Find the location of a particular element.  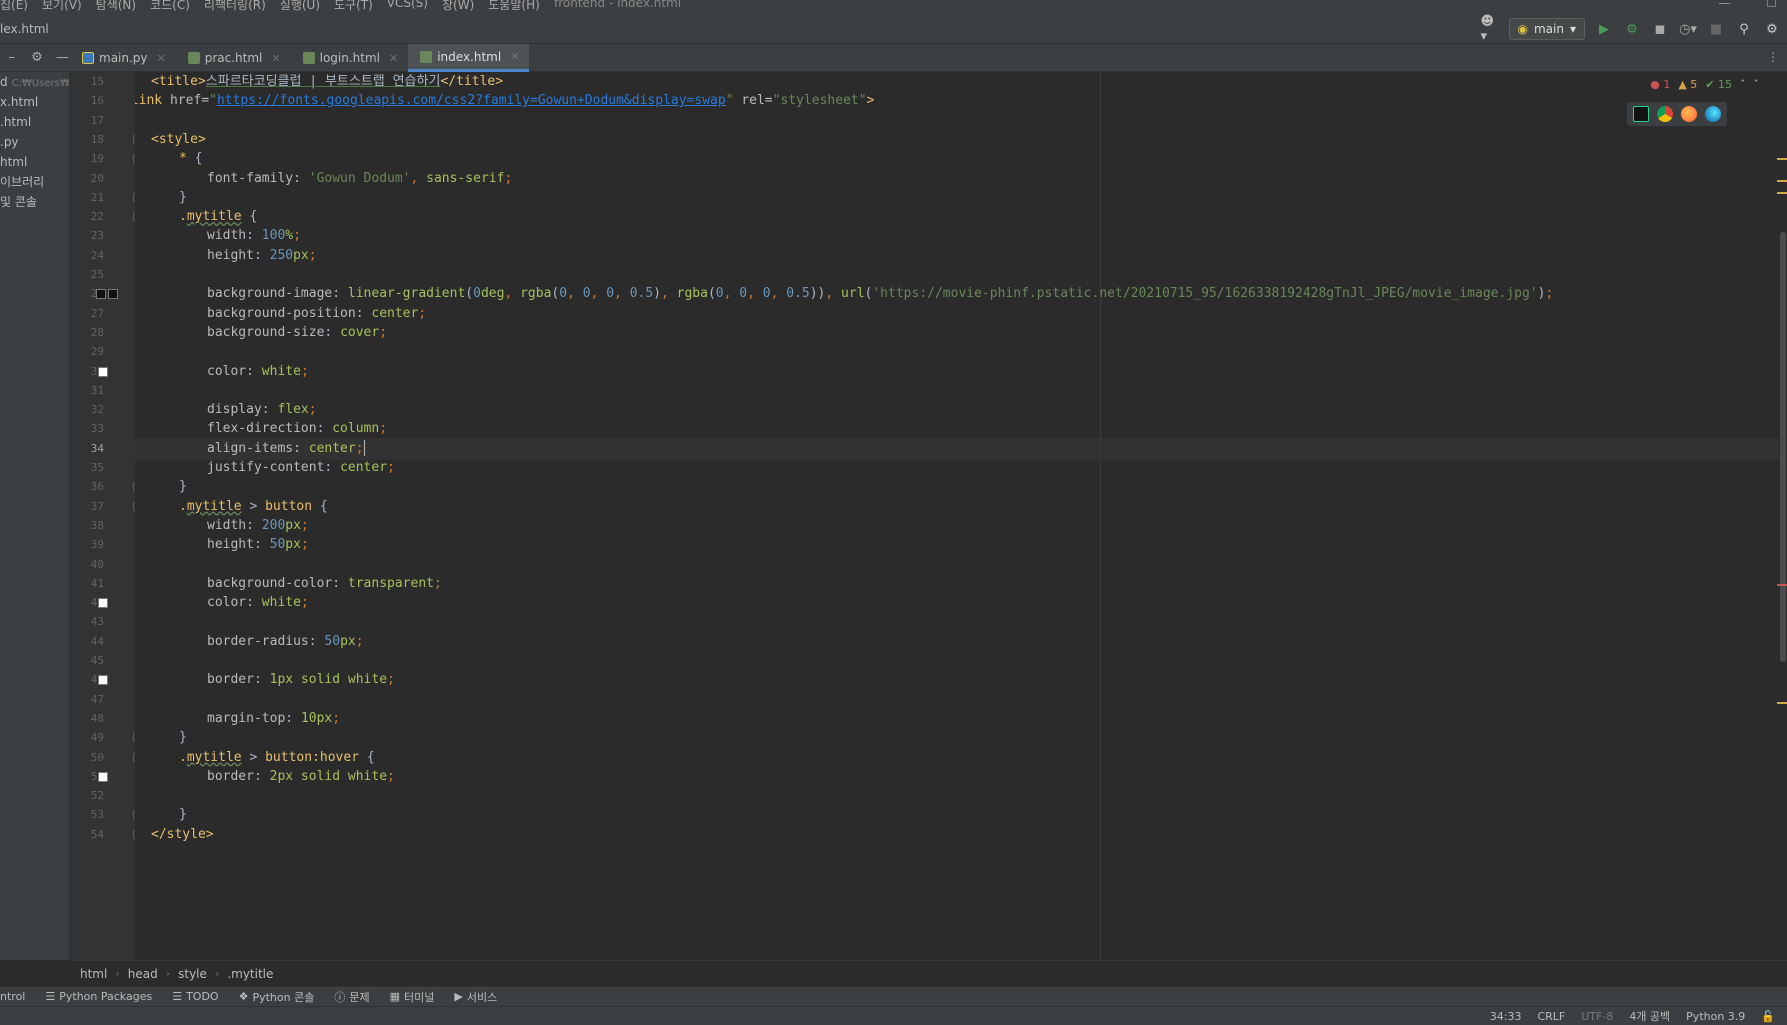

line-separator: CRLF is located at coordinates (1551, 1016).